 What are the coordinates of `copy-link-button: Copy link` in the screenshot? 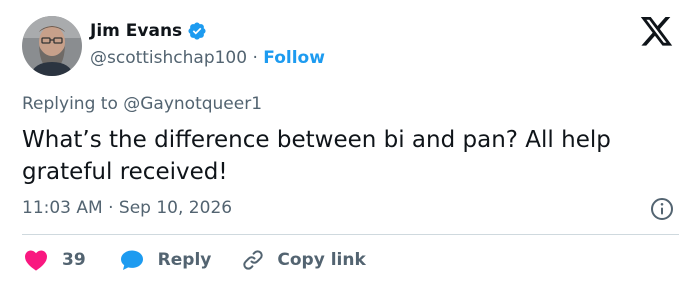 It's located at (303, 260).